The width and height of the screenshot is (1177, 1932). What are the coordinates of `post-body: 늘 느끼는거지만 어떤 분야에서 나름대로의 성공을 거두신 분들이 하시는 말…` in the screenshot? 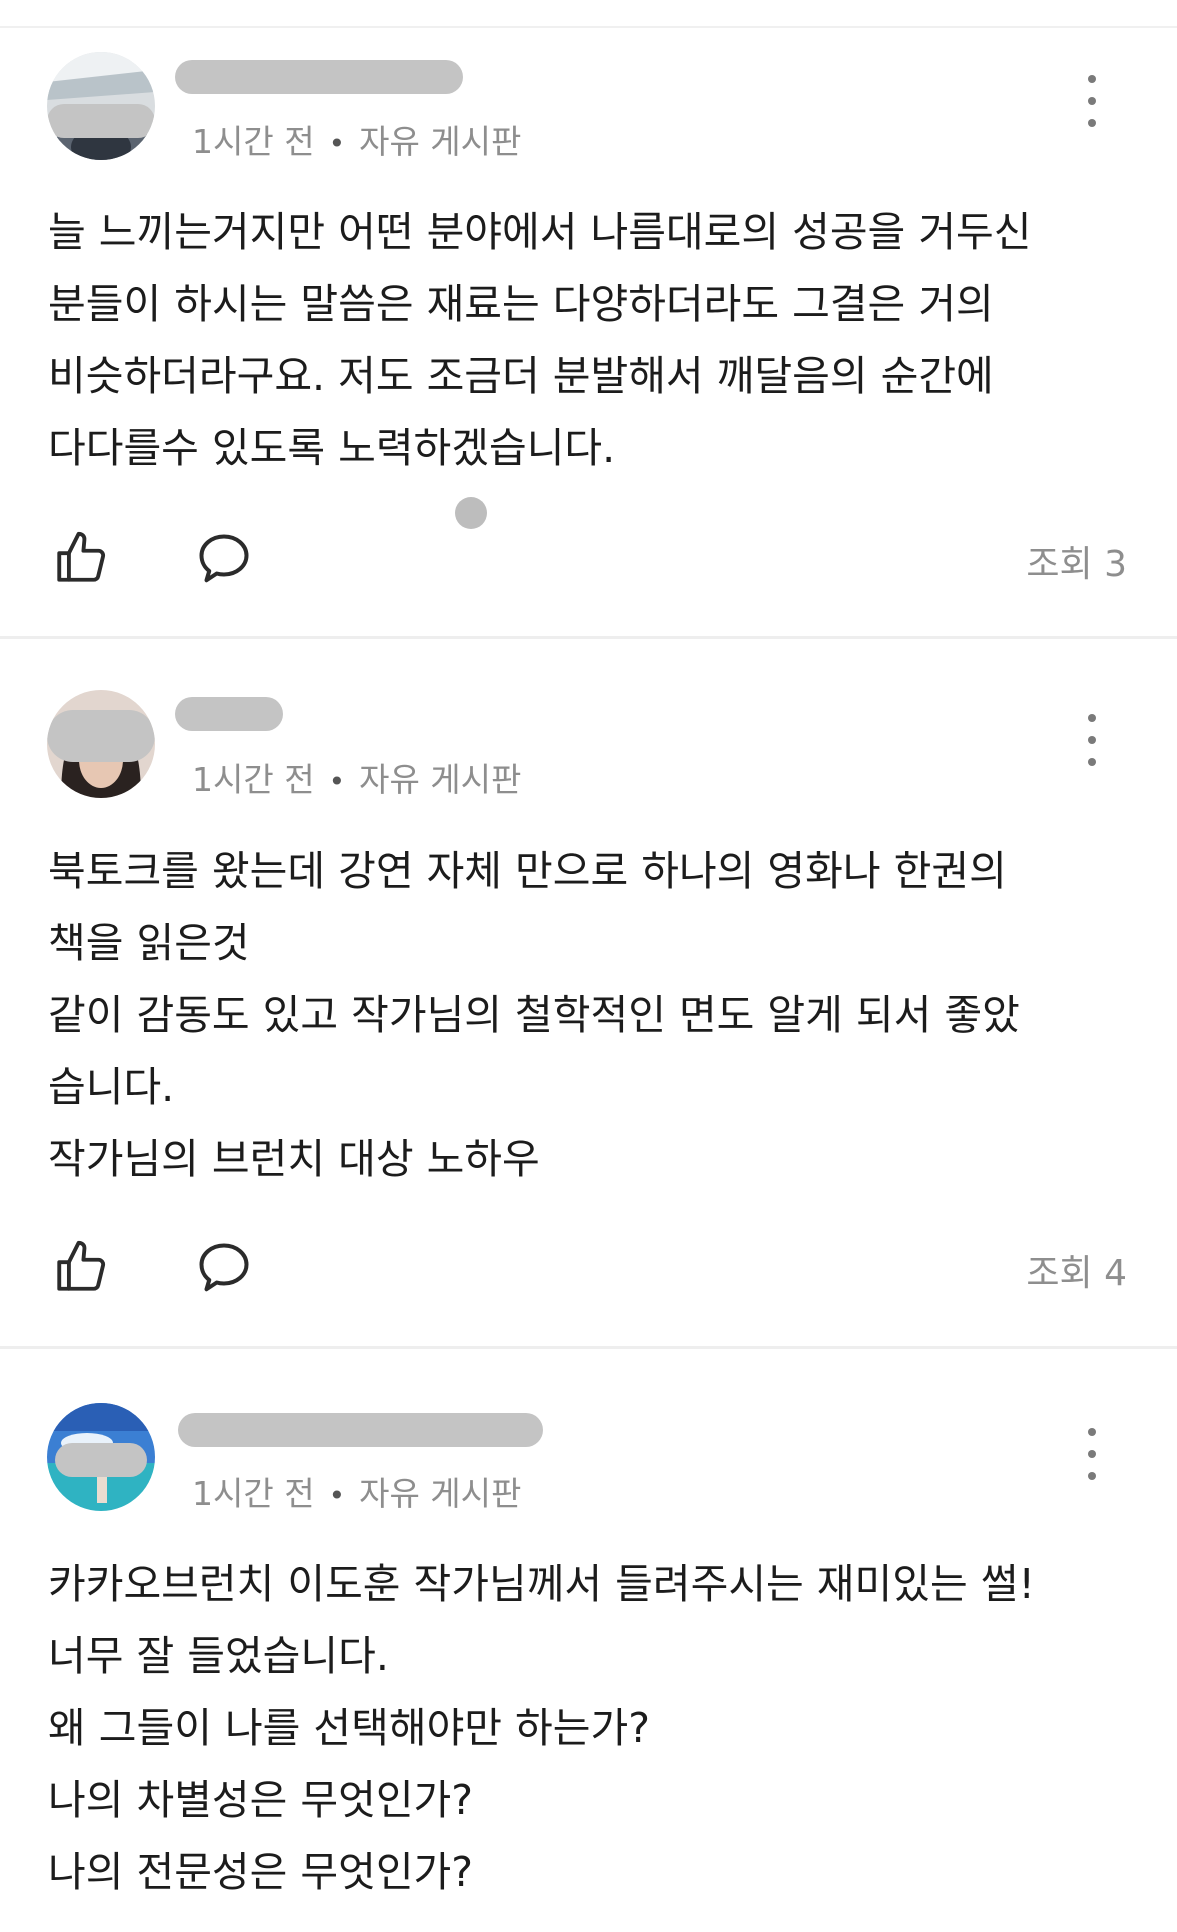 It's located at (593, 340).